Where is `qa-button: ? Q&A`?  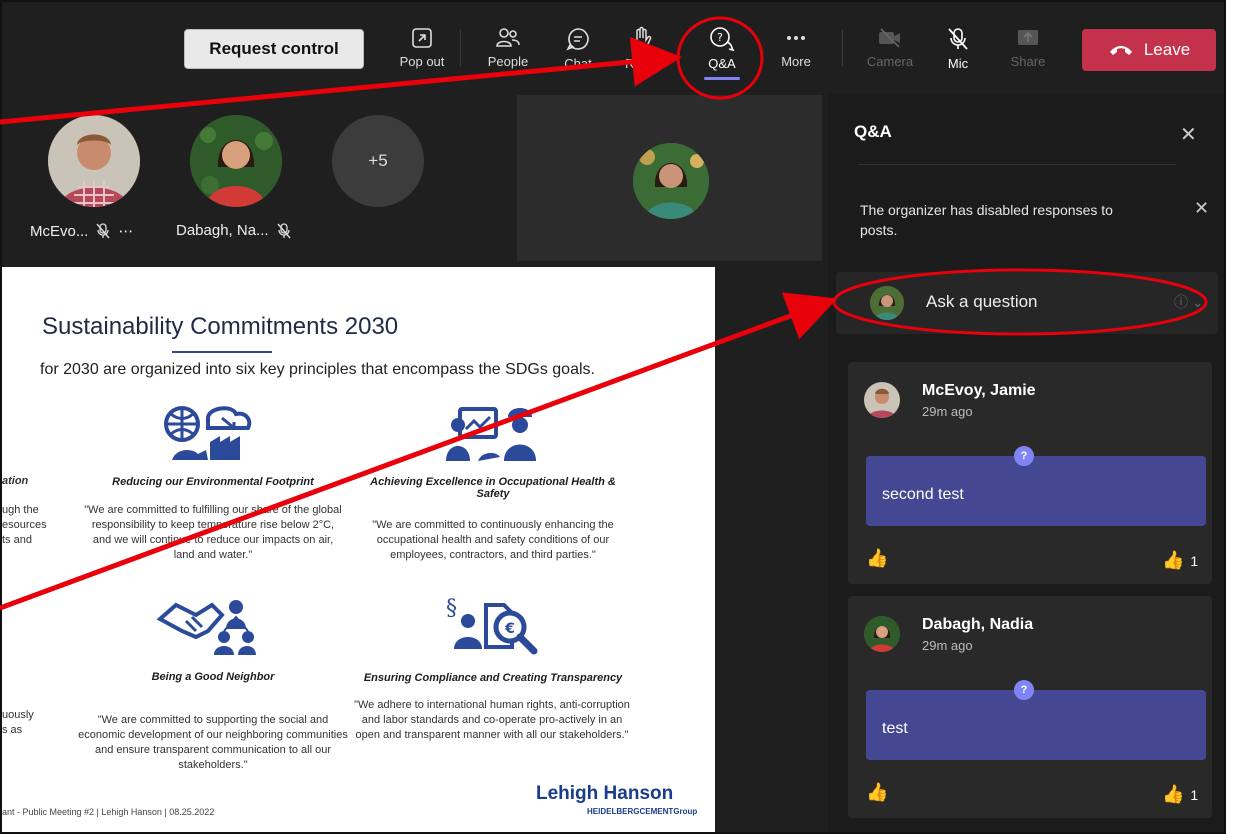 qa-button: ? Q&A is located at coordinates (722, 51).